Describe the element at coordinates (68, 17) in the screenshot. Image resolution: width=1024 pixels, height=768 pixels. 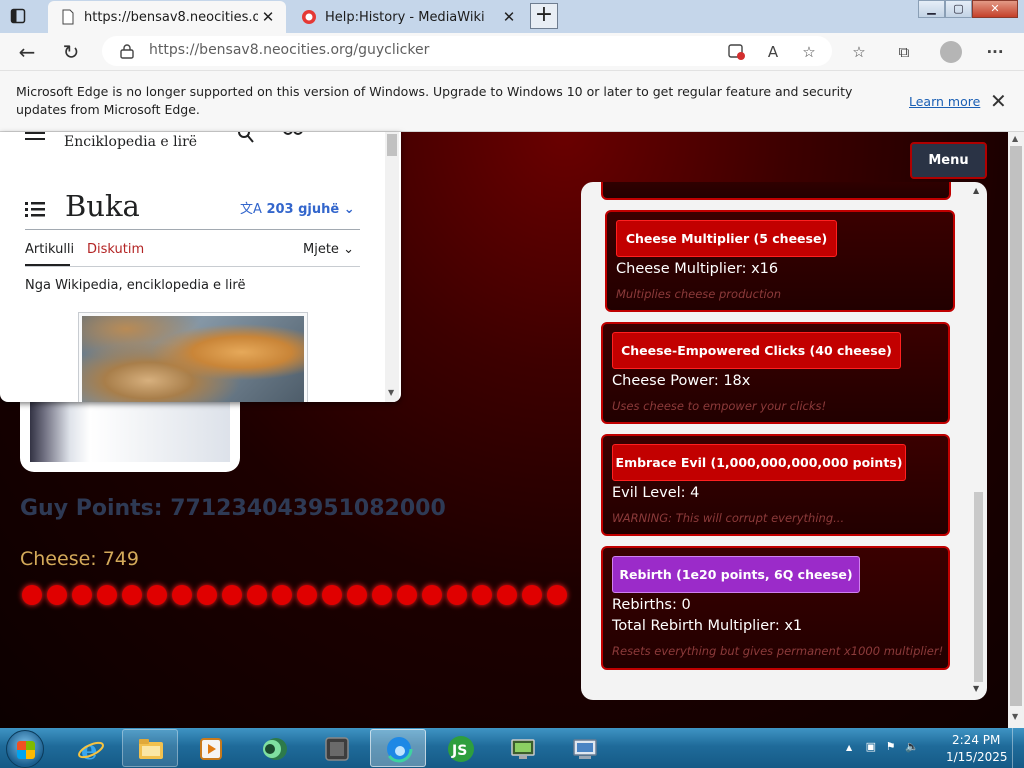
I see `page-icon` at that location.